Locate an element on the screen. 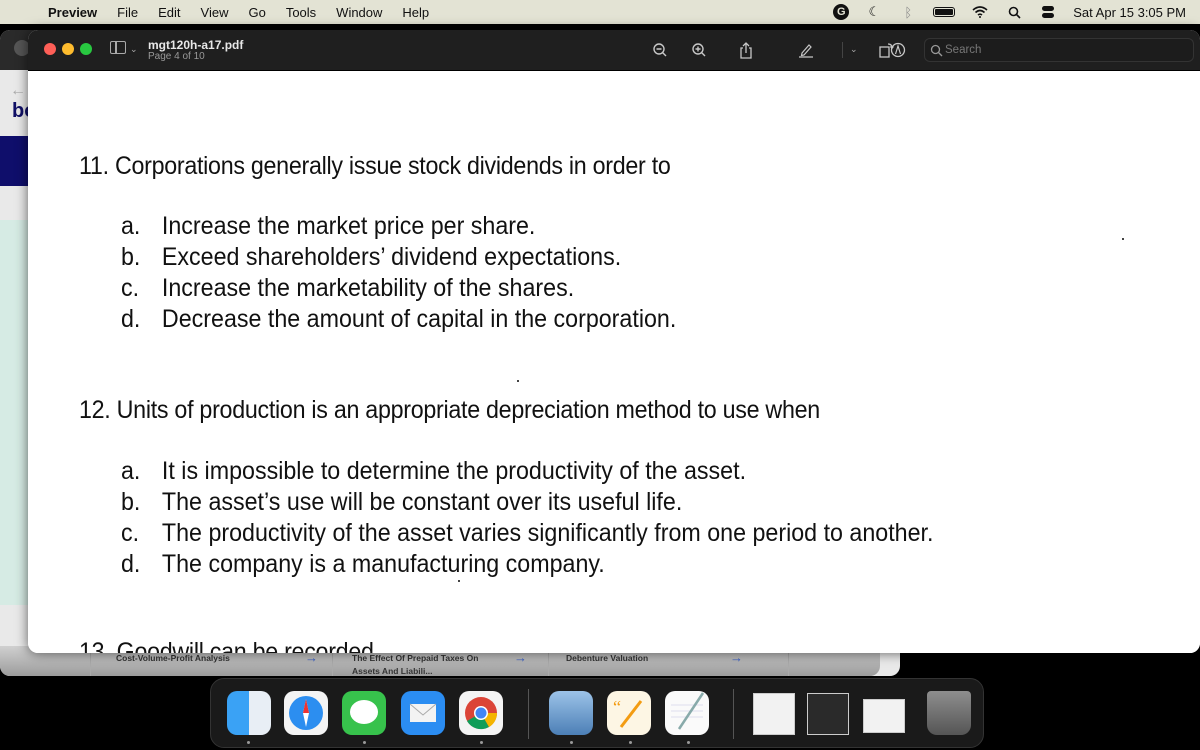  grammarly-icon: G is located at coordinates (841, 12).